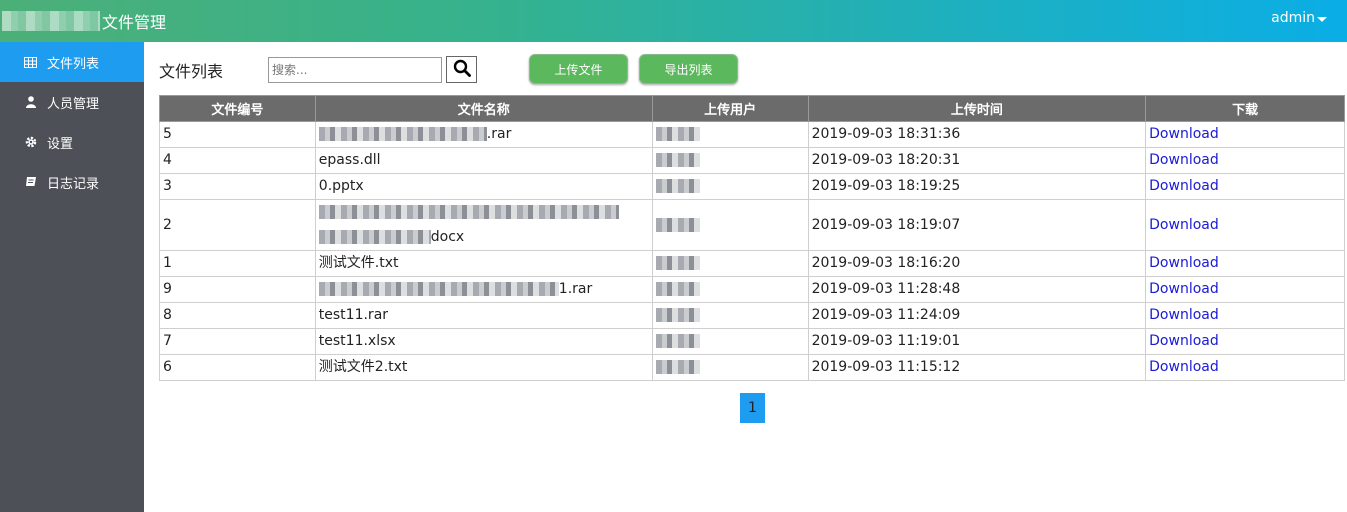 Image resolution: width=1347 pixels, height=512 pixels. I want to click on table-row: 4 epass.dll 2019-09-03 18:20:31 Download, so click(752, 160).